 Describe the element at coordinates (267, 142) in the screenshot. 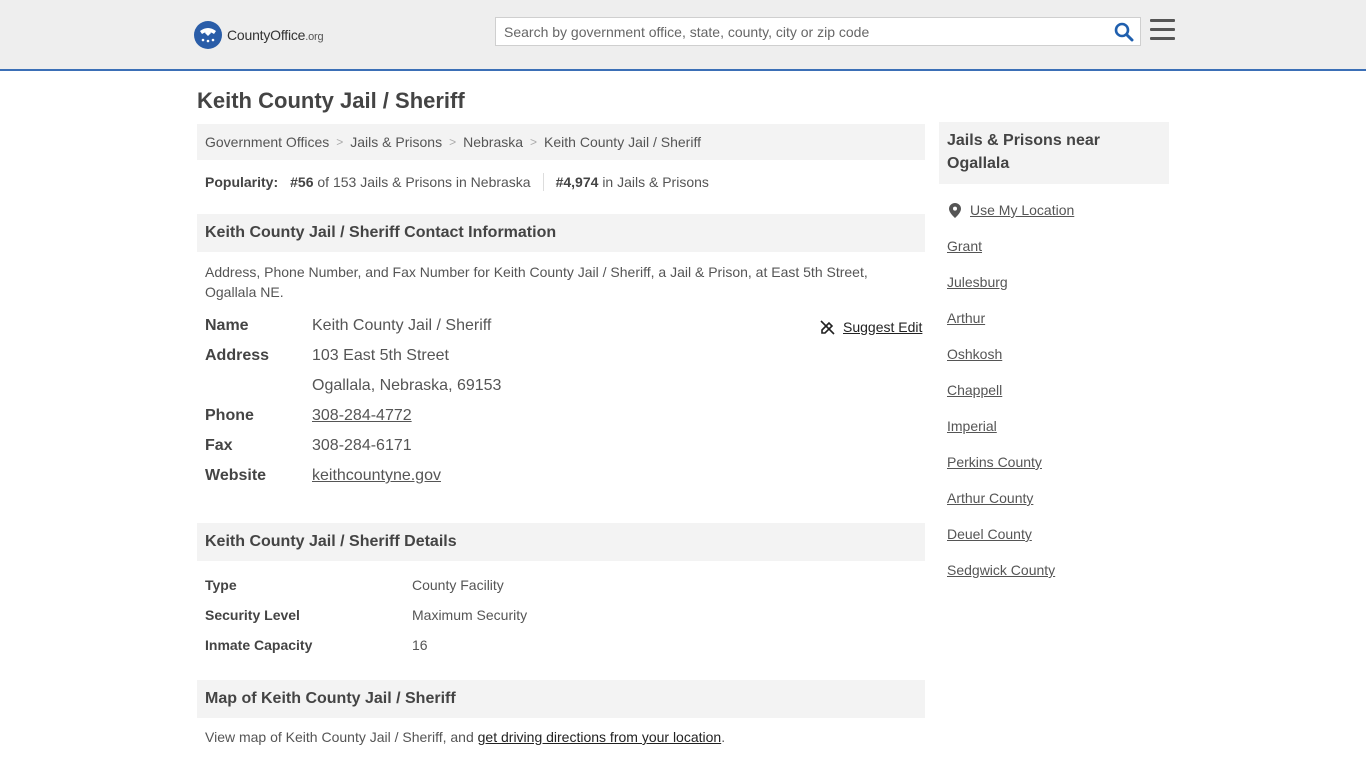

I see `breadcrumb-government-offices: Government Offices` at that location.